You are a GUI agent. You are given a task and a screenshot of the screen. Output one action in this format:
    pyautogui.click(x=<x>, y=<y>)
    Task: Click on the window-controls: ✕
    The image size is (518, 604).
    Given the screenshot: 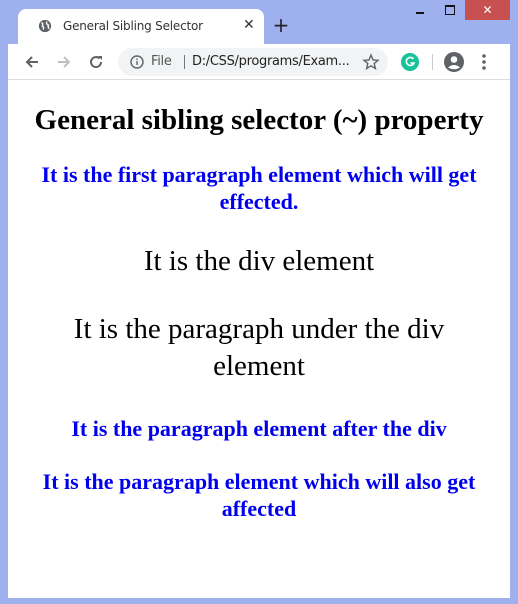 What is the action you would take?
    pyautogui.click(x=457, y=10)
    